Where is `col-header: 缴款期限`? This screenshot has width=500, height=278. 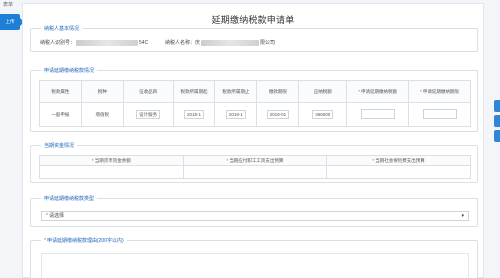
col-header: 缴款期限 is located at coordinates (278, 91).